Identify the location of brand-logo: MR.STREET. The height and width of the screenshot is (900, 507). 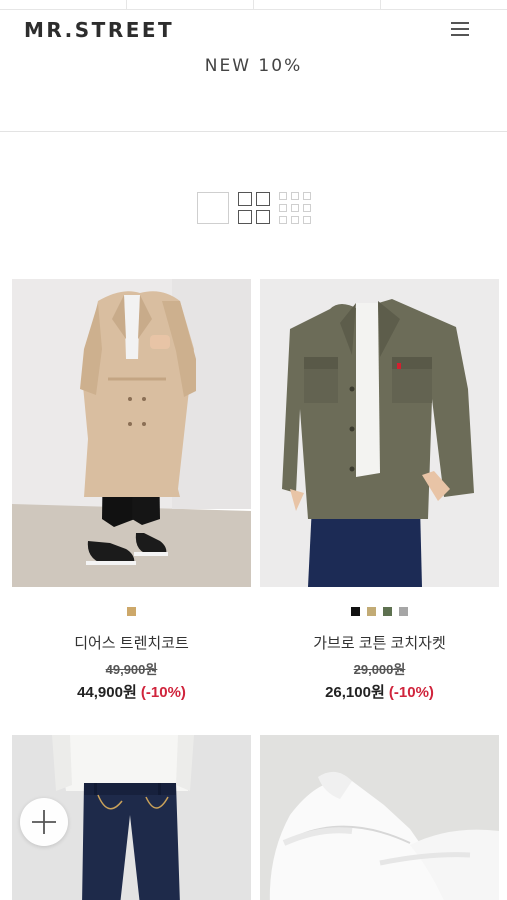
(99, 30).